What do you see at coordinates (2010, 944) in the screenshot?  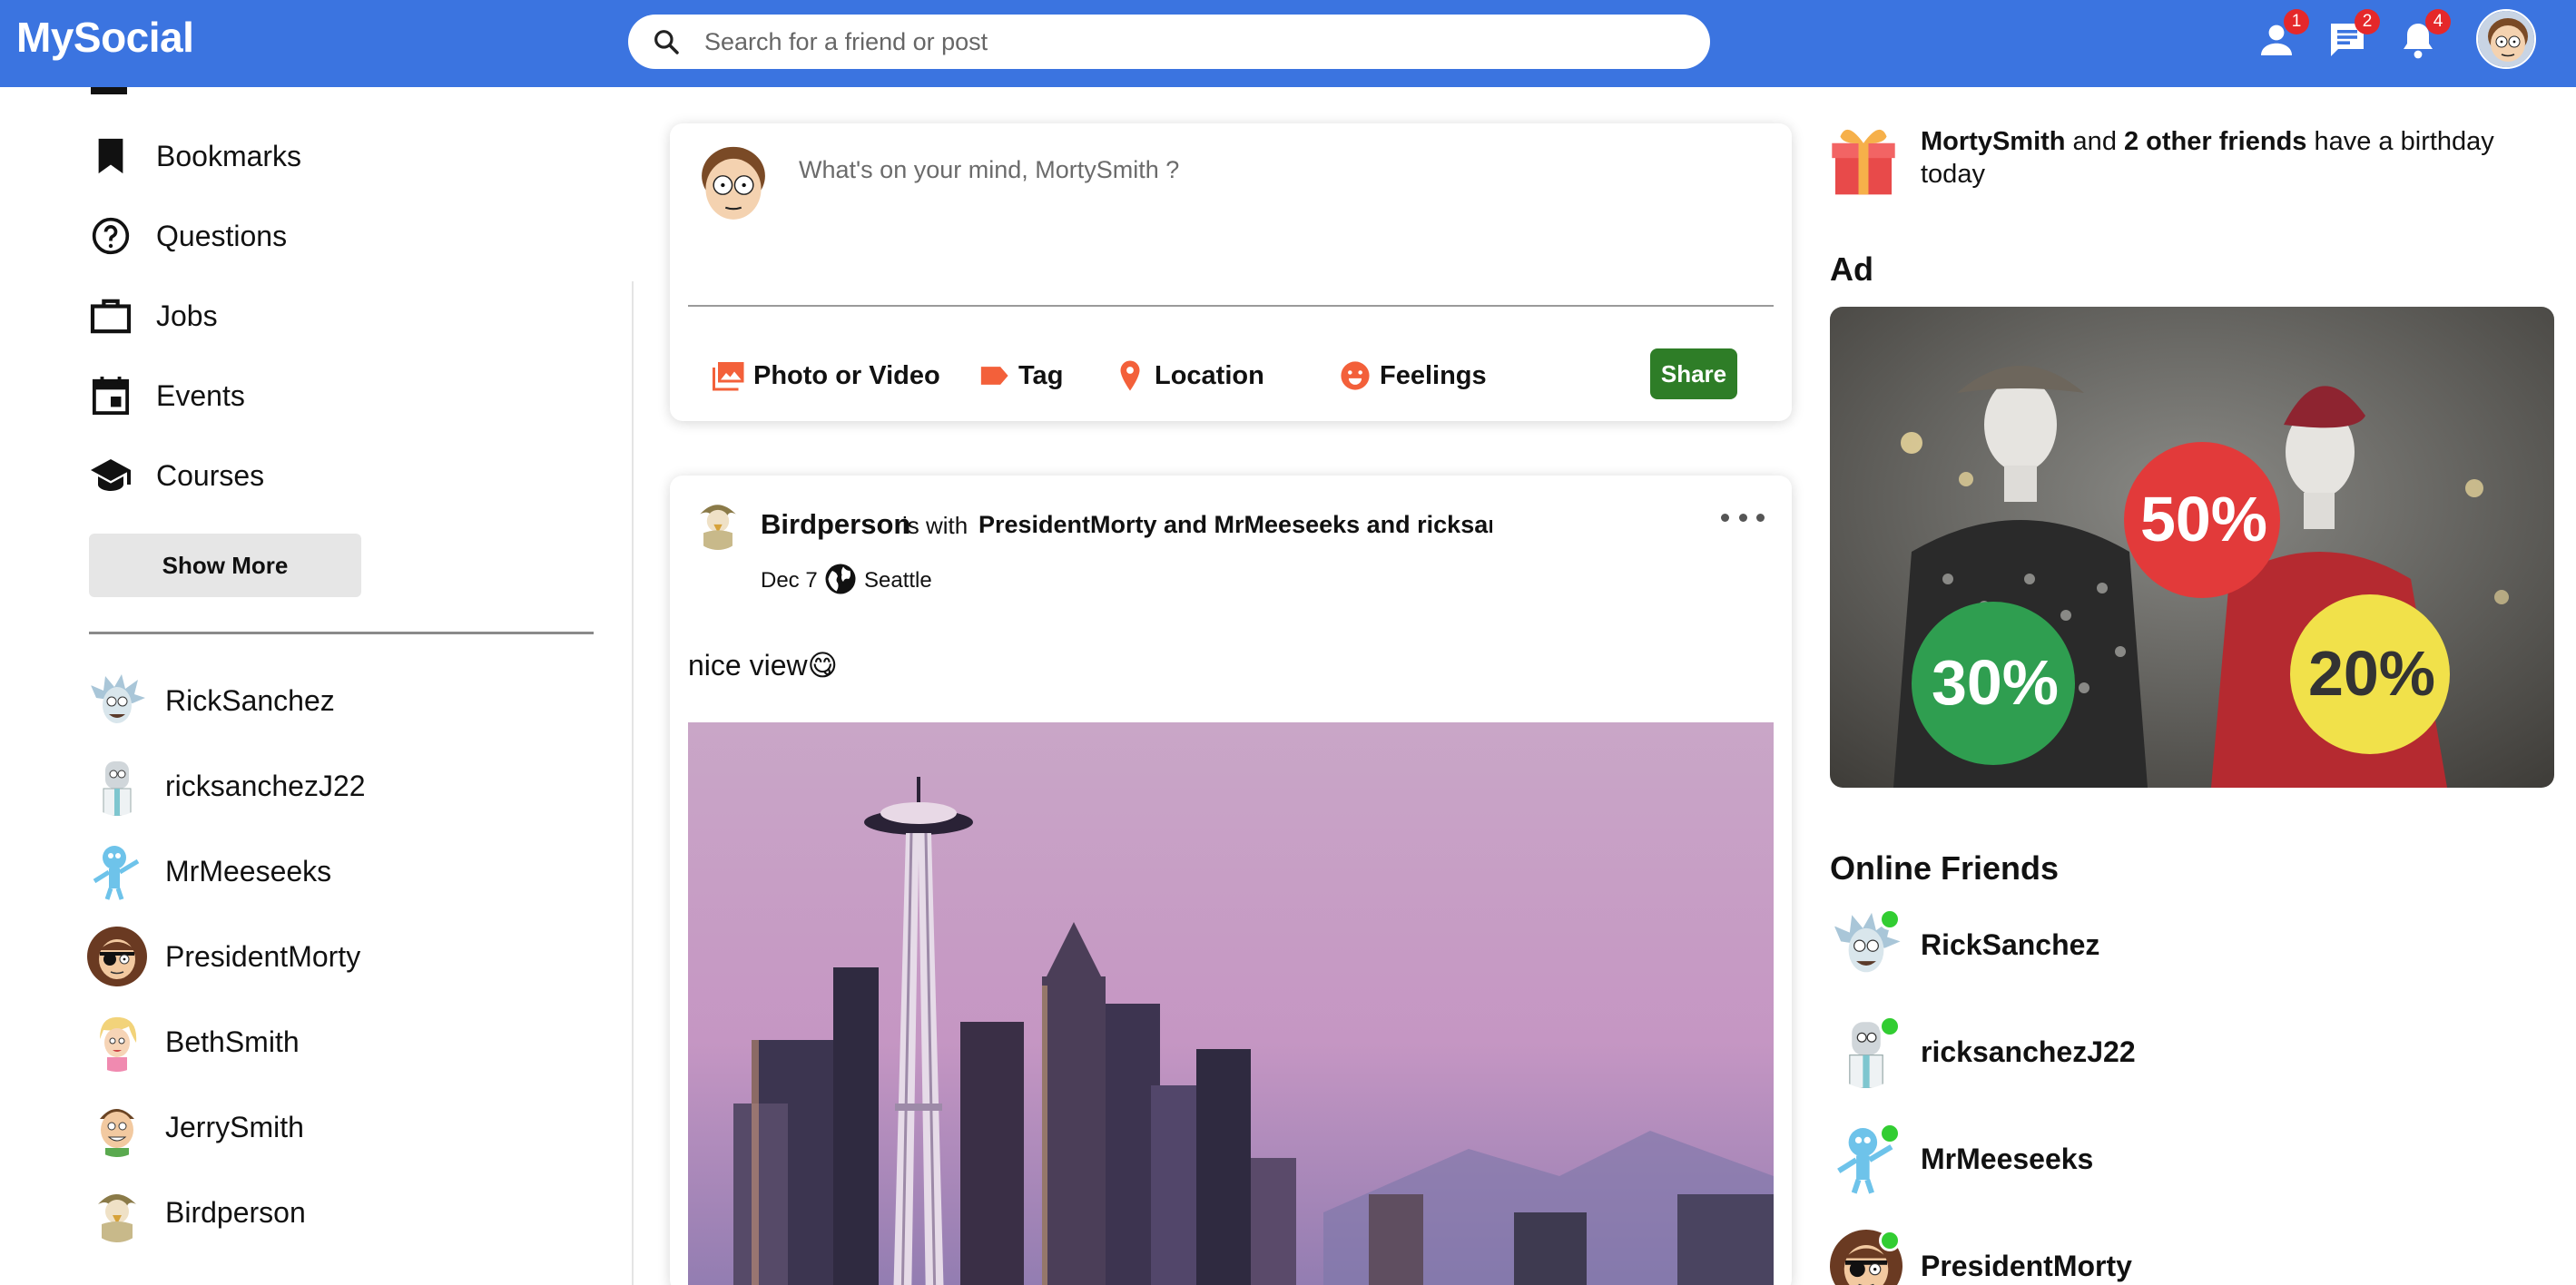 I see `friend-name: RickSanchez` at bounding box center [2010, 944].